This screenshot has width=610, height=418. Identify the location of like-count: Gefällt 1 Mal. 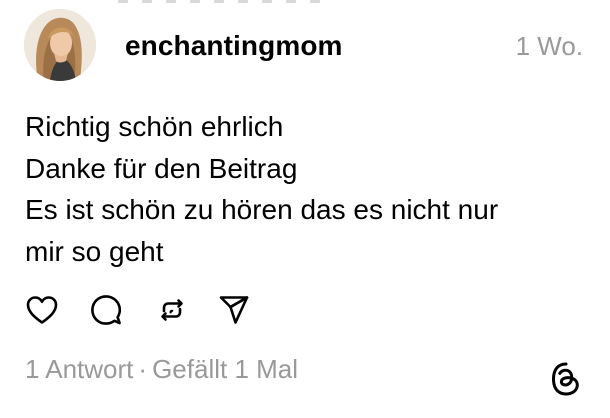
(225, 369).